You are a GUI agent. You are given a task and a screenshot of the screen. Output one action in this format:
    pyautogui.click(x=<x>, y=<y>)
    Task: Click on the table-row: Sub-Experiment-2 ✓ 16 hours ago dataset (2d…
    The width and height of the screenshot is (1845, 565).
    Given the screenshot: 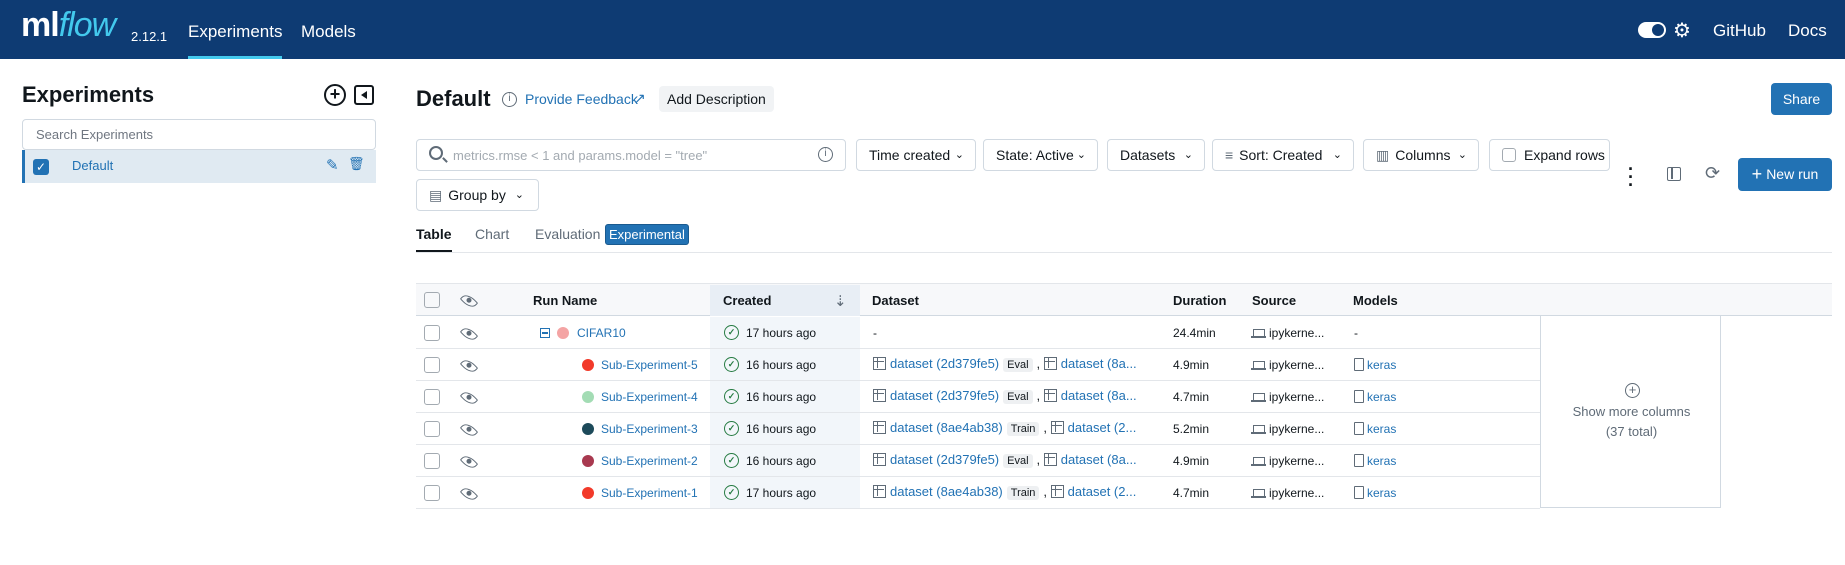 What is the action you would take?
    pyautogui.click(x=978, y=461)
    